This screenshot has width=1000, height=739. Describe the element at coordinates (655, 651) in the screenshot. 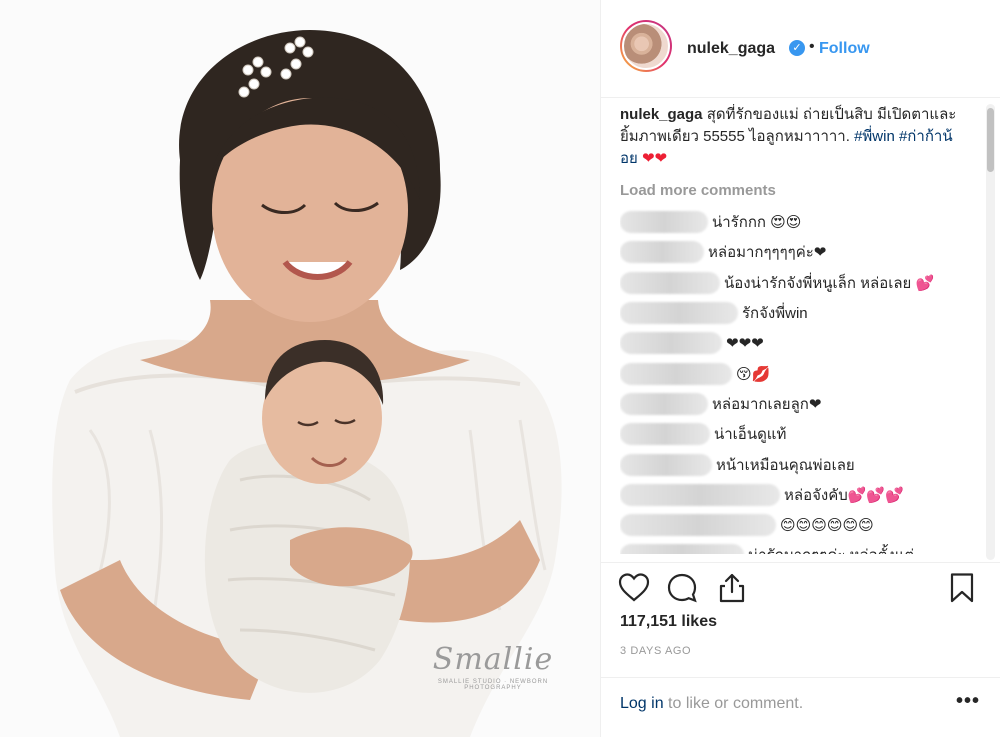

I see `post-timestamp: 3 DAYS AGO` at that location.